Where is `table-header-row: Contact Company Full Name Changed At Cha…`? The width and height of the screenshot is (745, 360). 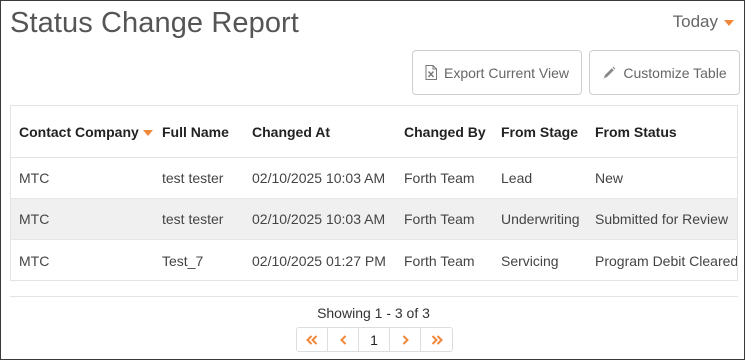 table-header-row: Contact Company Full Name Changed At Cha… is located at coordinates (374, 132).